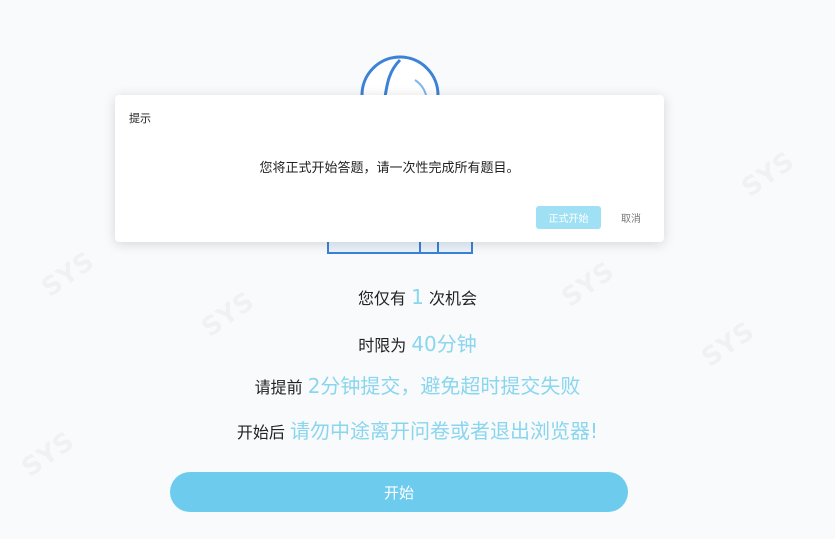  I want to click on cancel-button: 取消, so click(631, 217).